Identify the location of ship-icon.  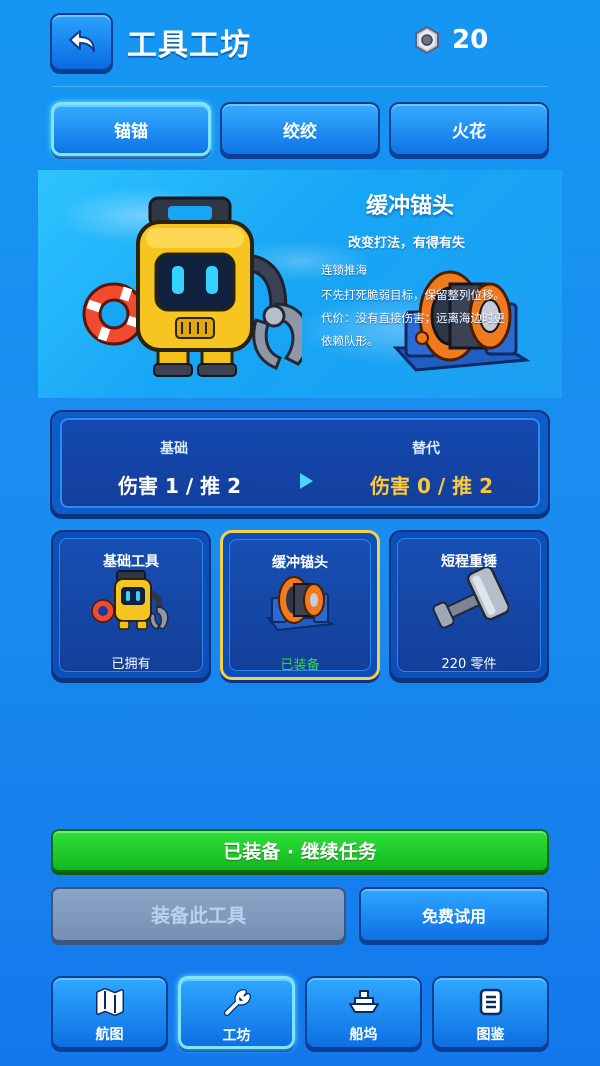
(363, 1001).